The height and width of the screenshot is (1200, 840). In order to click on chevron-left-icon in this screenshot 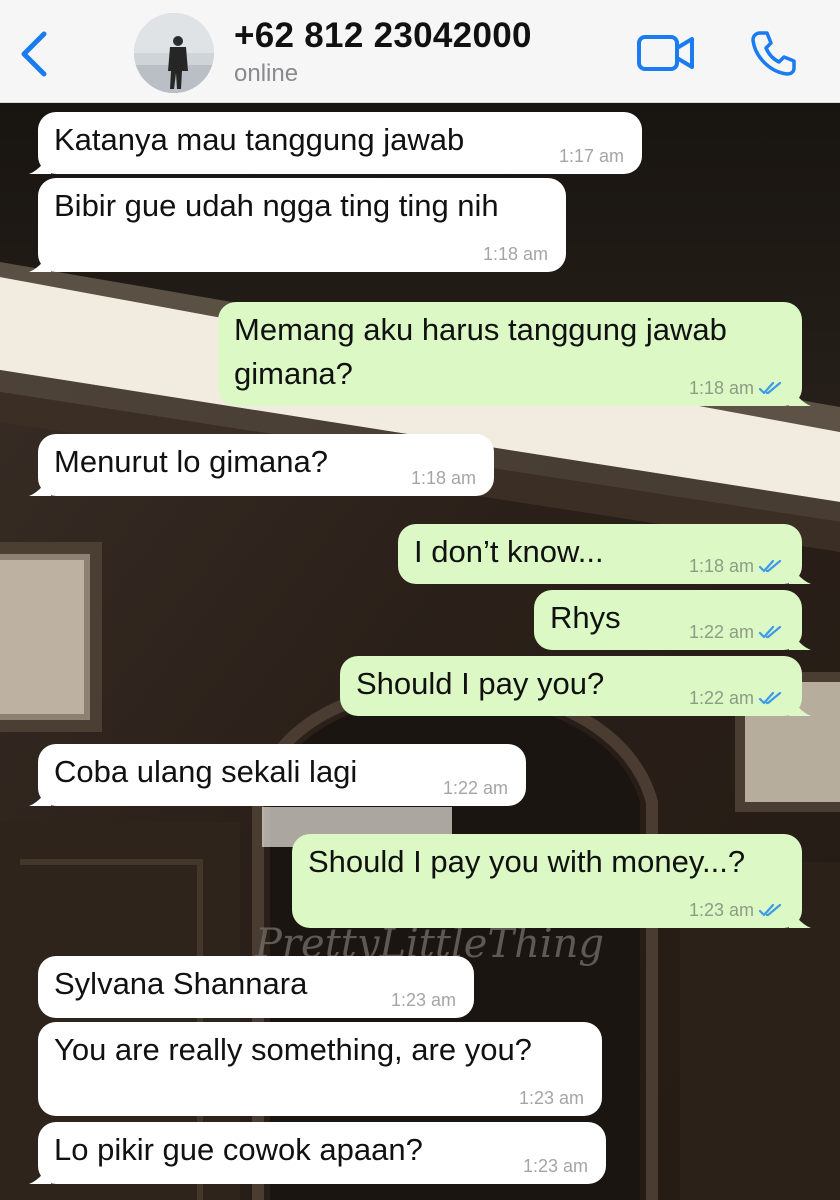, I will do `click(34, 54)`.